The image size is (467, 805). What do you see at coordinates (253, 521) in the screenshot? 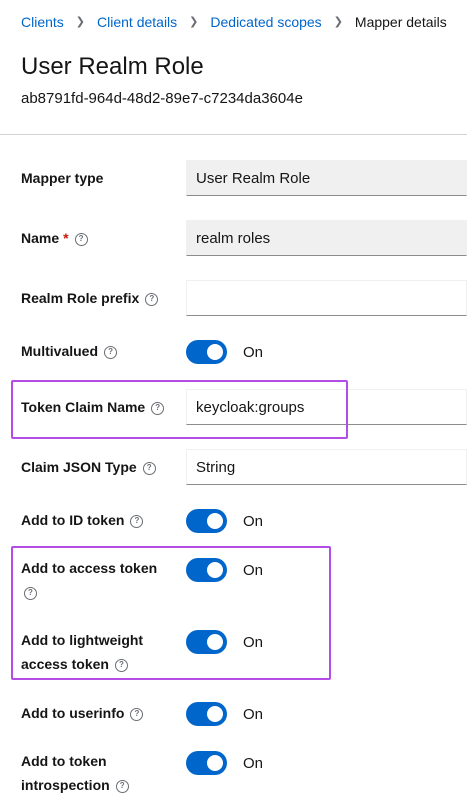
I see `add-to-id-token-state: On` at bounding box center [253, 521].